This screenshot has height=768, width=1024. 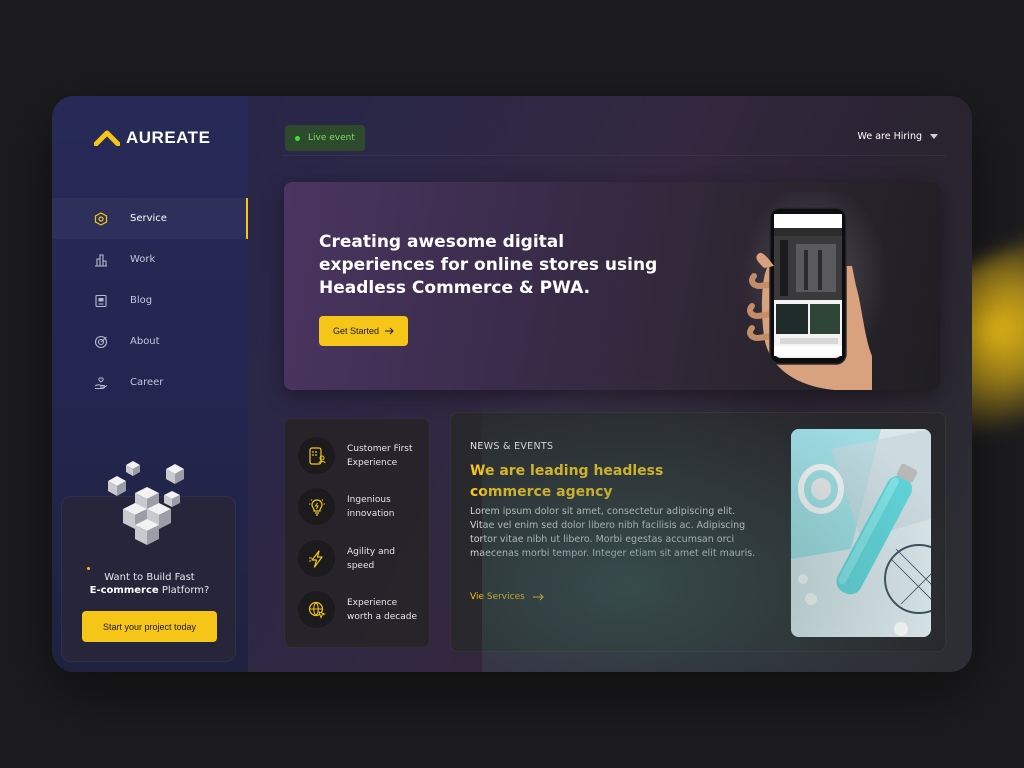 What do you see at coordinates (184, 590) in the screenshot?
I see `promo-text-rest: Platform?` at bounding box center [184, 590].